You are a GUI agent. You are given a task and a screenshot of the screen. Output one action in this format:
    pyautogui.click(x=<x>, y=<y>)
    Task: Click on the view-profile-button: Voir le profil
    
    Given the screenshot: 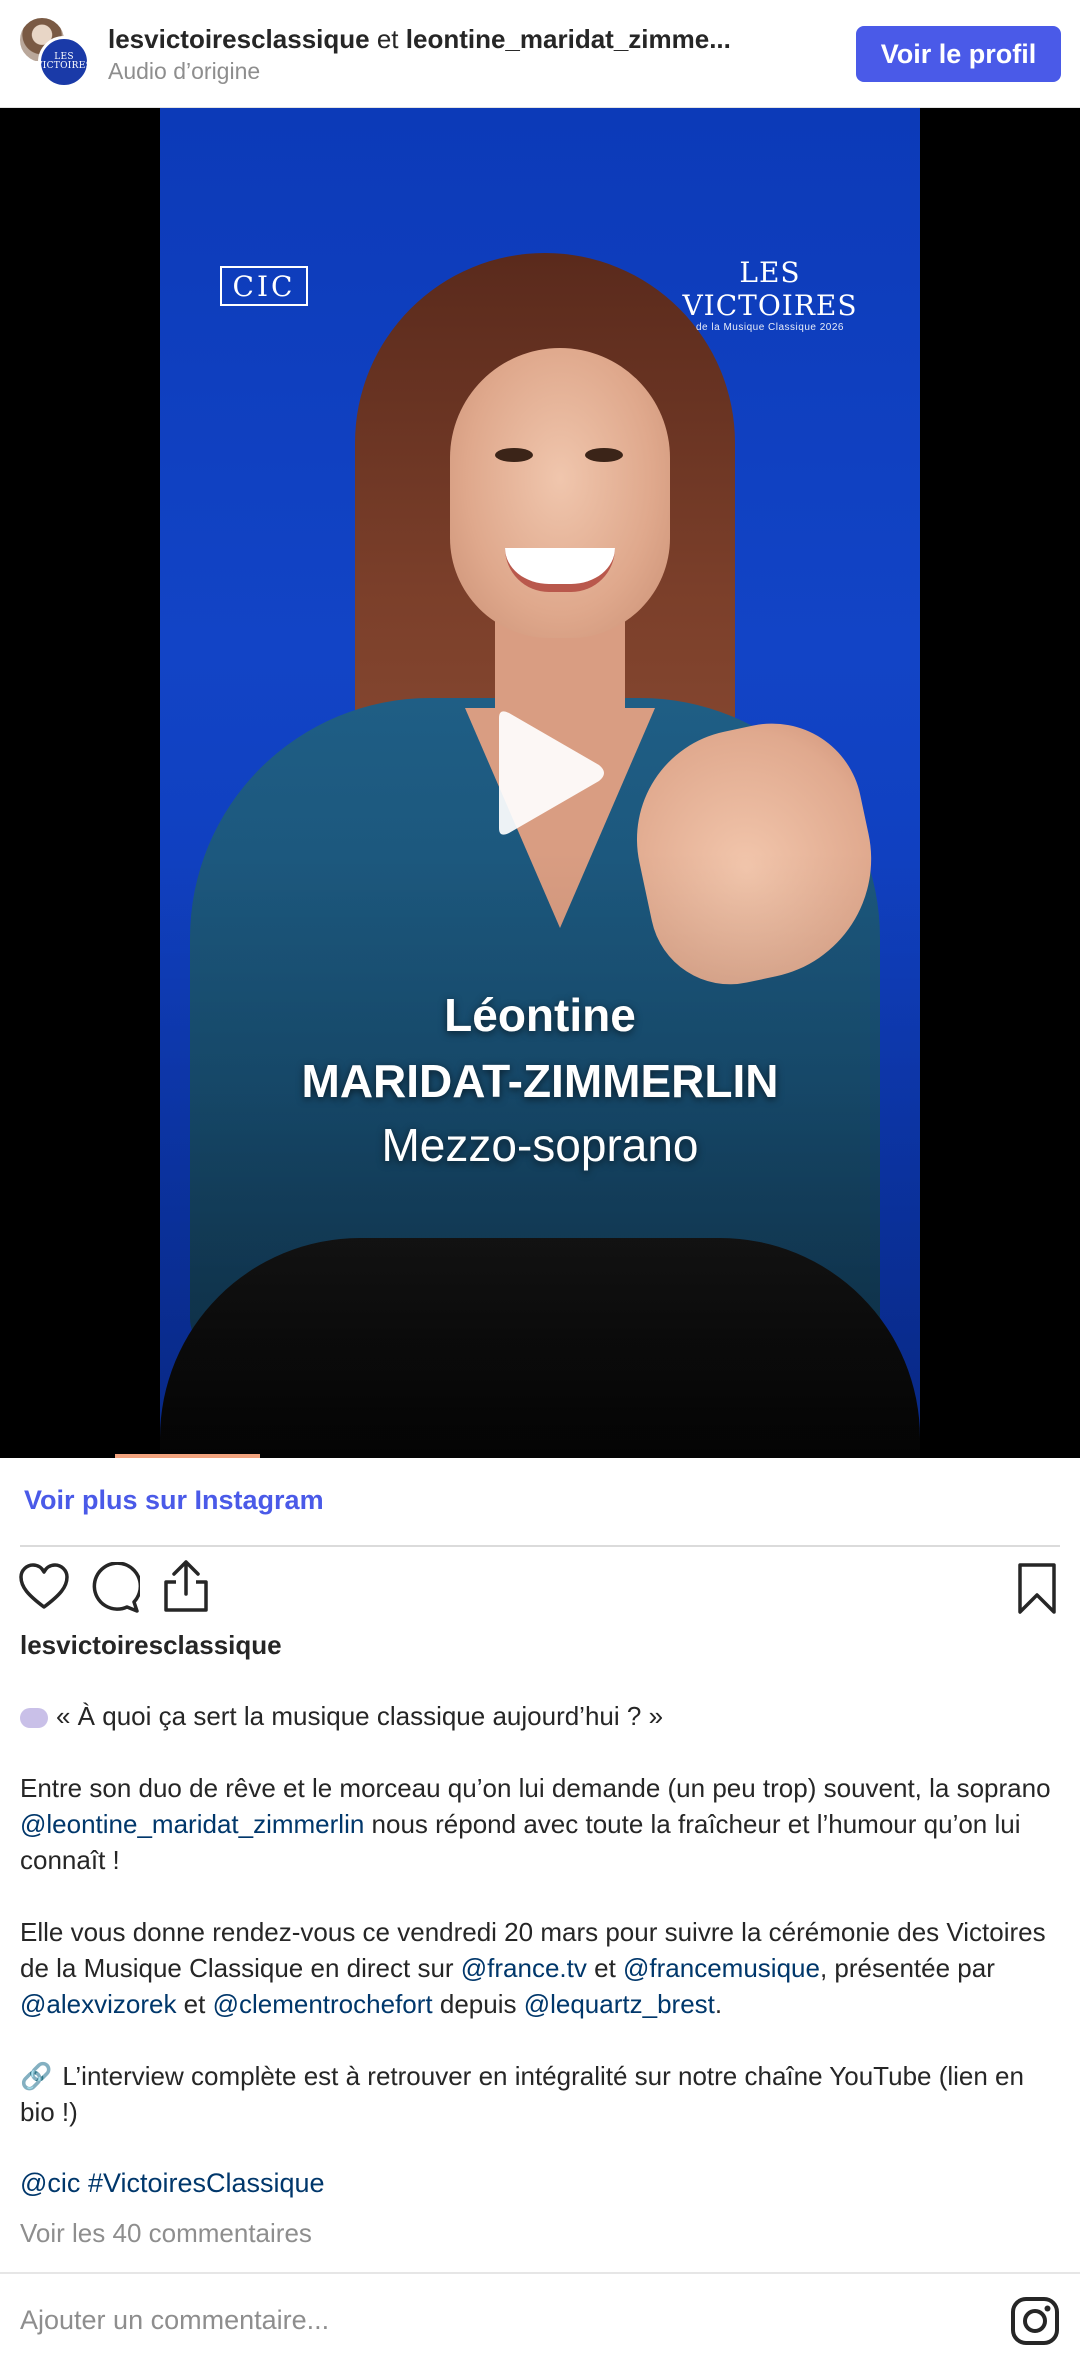 What is the action you would take?
    pyautogui.click(x=958, y=54)
    